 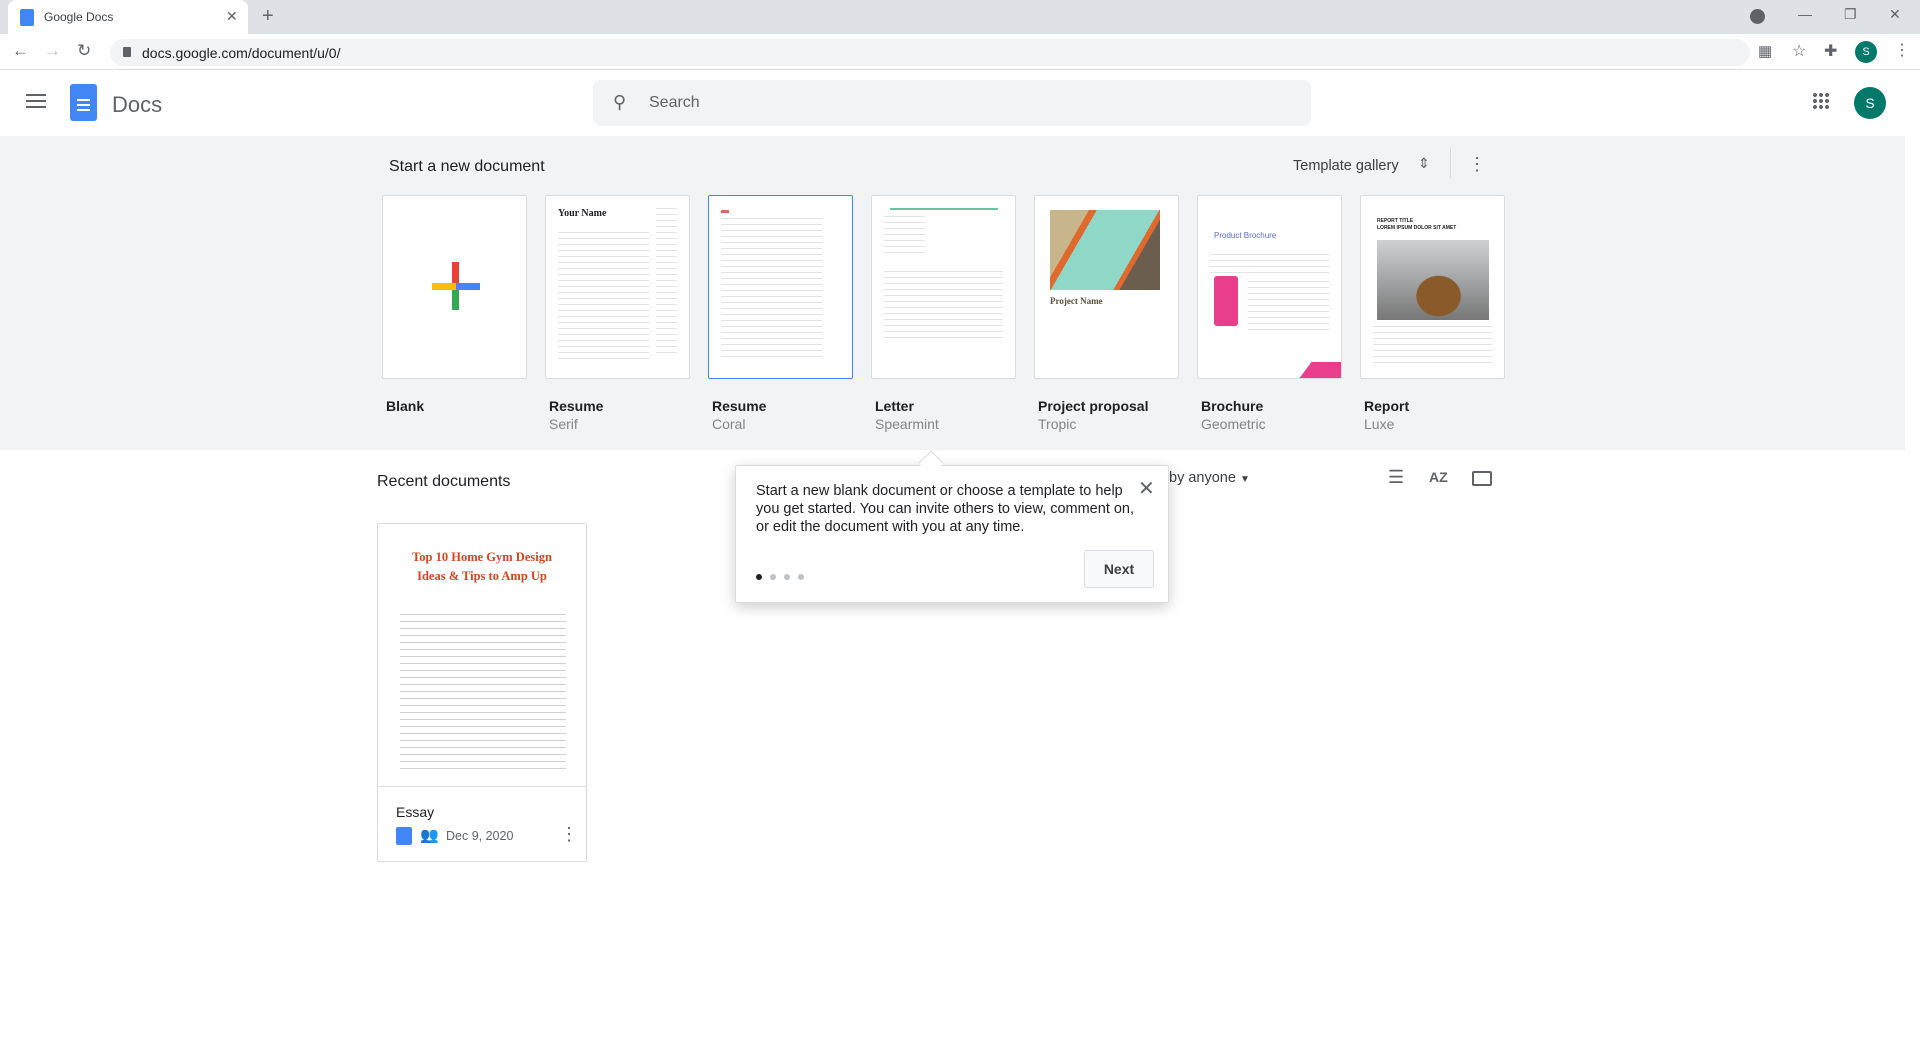 I want to click on close-tab-icon: ✕, so click(x=232, y=16).